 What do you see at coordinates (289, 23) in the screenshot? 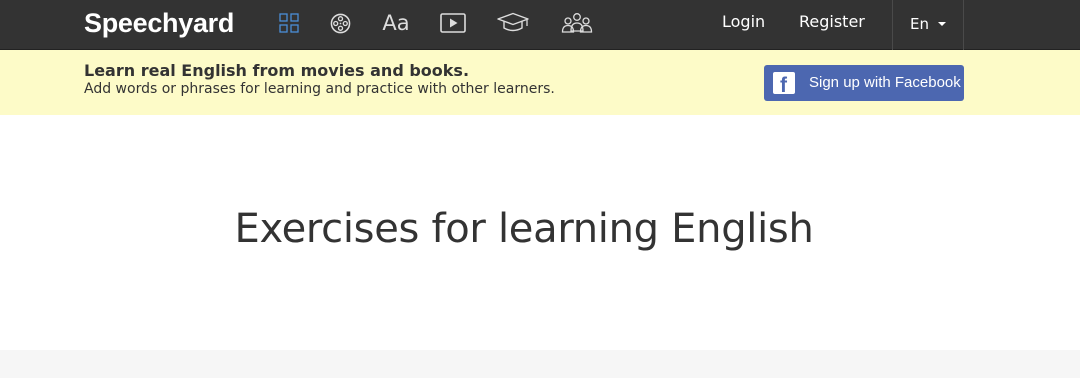
I see `grid-icon` at bounding box center [289, 23].